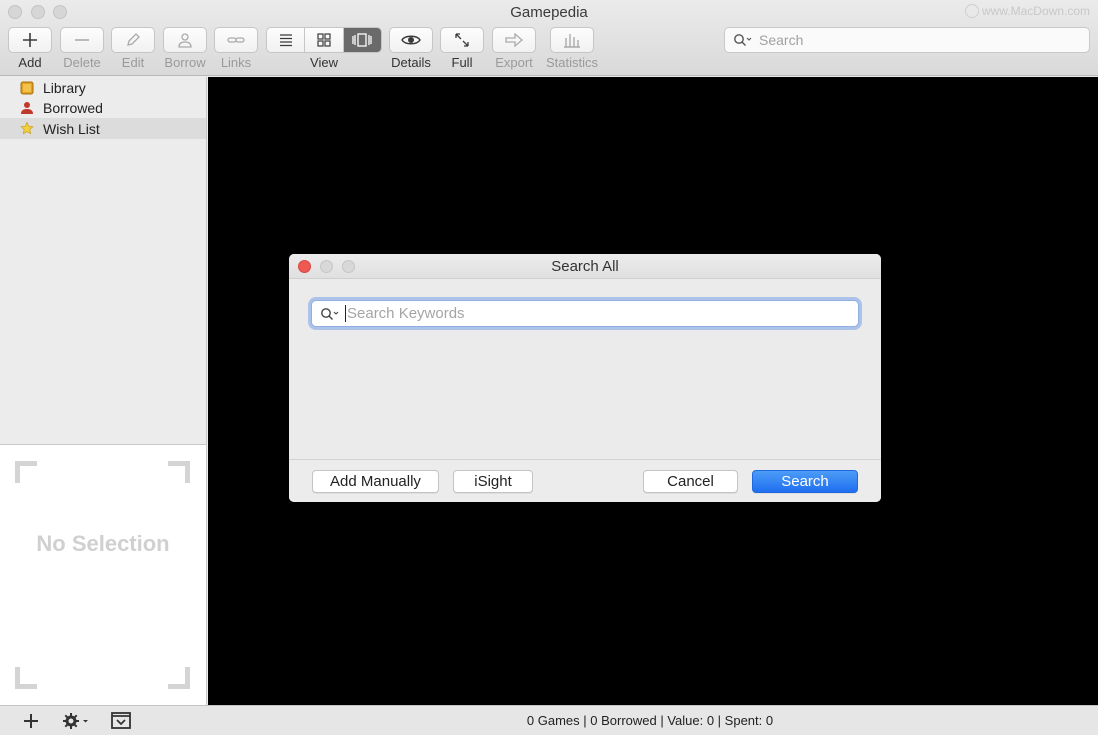 This screenshot has height=735, width=1098. What do you see at coordinates (133, 62) in the screenshot?
I see `edit-label: Edit` at bounding box center [133, 62].